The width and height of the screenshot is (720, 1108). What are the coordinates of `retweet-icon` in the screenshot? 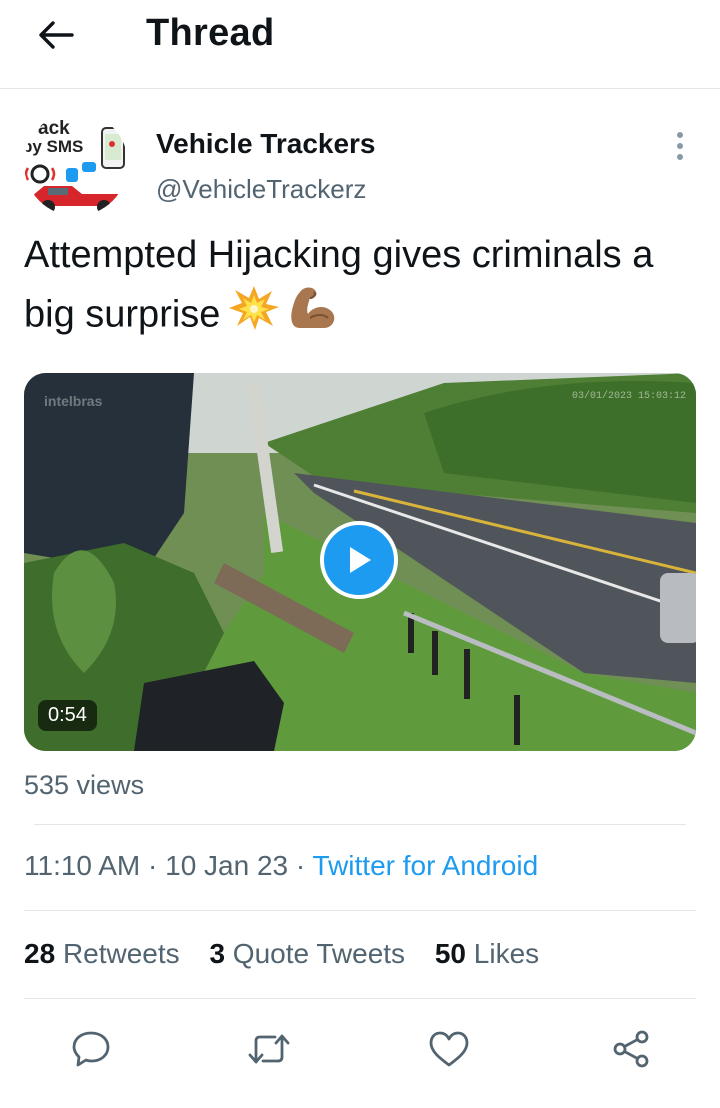 It's located at (269, 1049).